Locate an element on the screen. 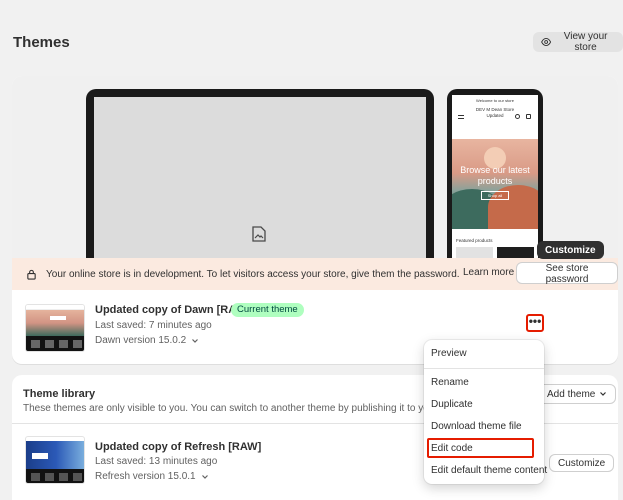  menu-item-rename: Rename is located at coordinates (450, 382).